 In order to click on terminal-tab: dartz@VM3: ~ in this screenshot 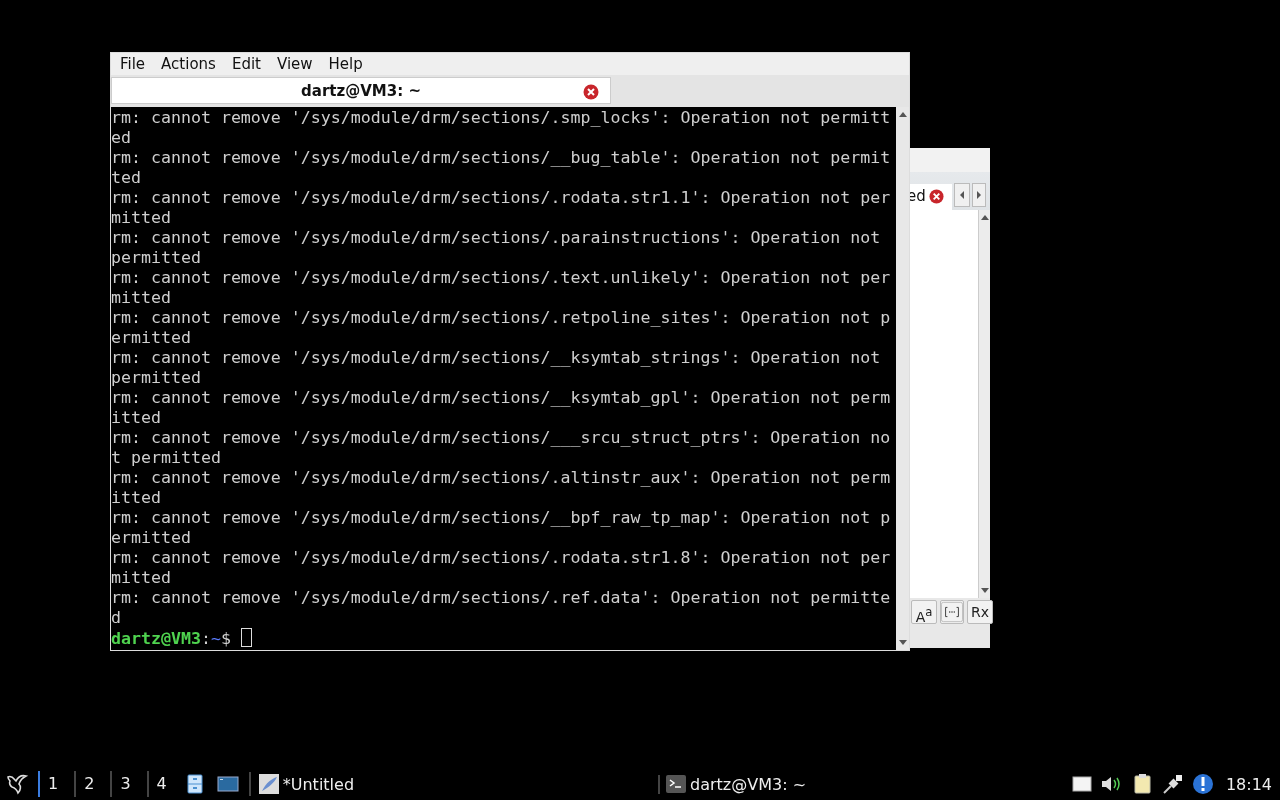, I will do `click(361, 90)`.